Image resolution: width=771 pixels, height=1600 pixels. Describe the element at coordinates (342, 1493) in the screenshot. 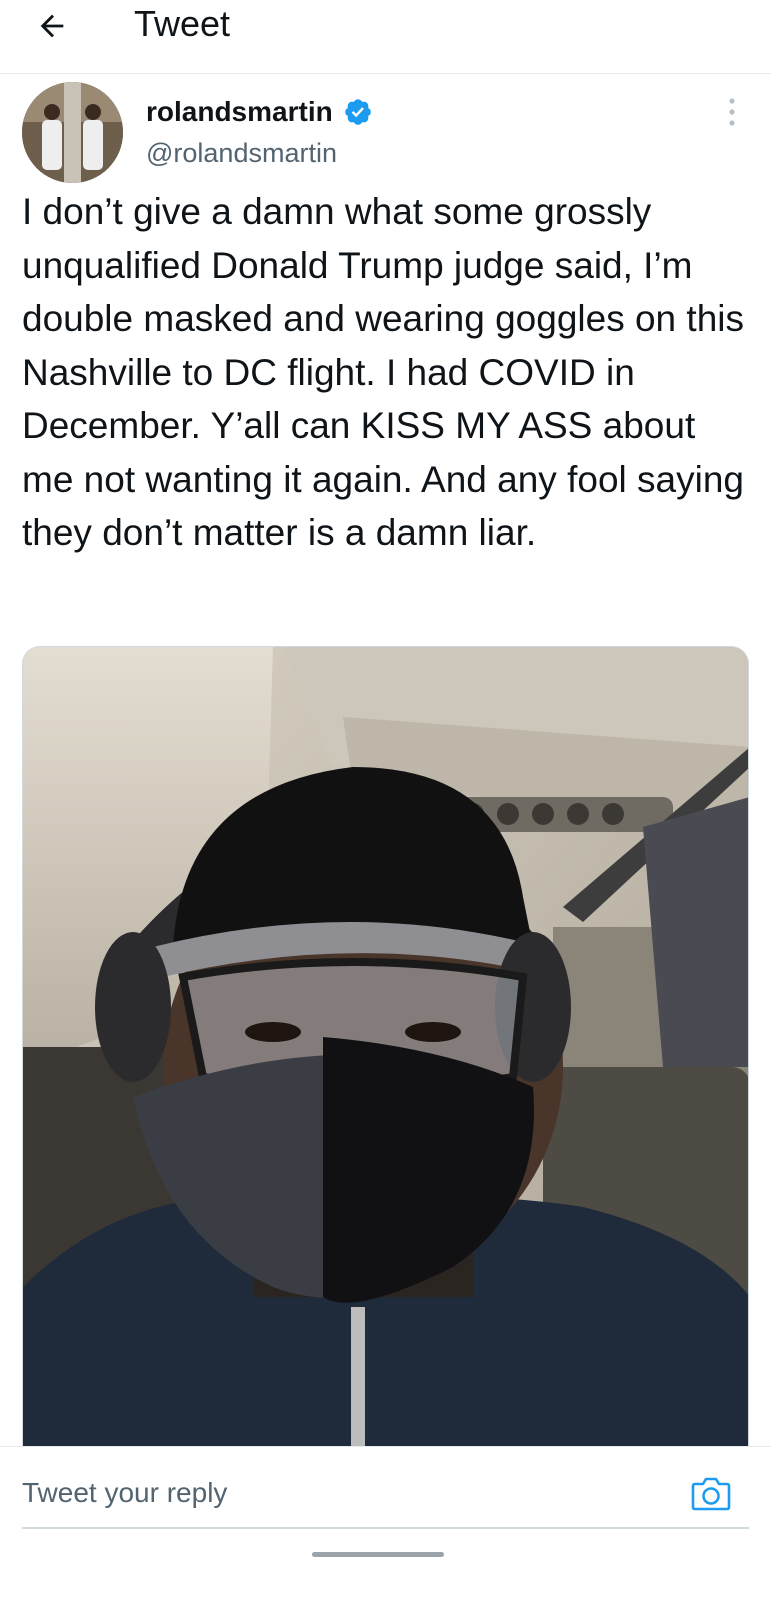

I see `reply-input` at that location.